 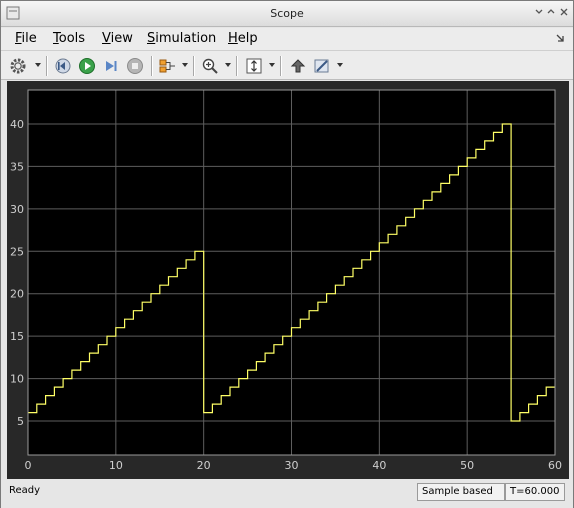 I want to click on style-button, so click(x=322, y=66).